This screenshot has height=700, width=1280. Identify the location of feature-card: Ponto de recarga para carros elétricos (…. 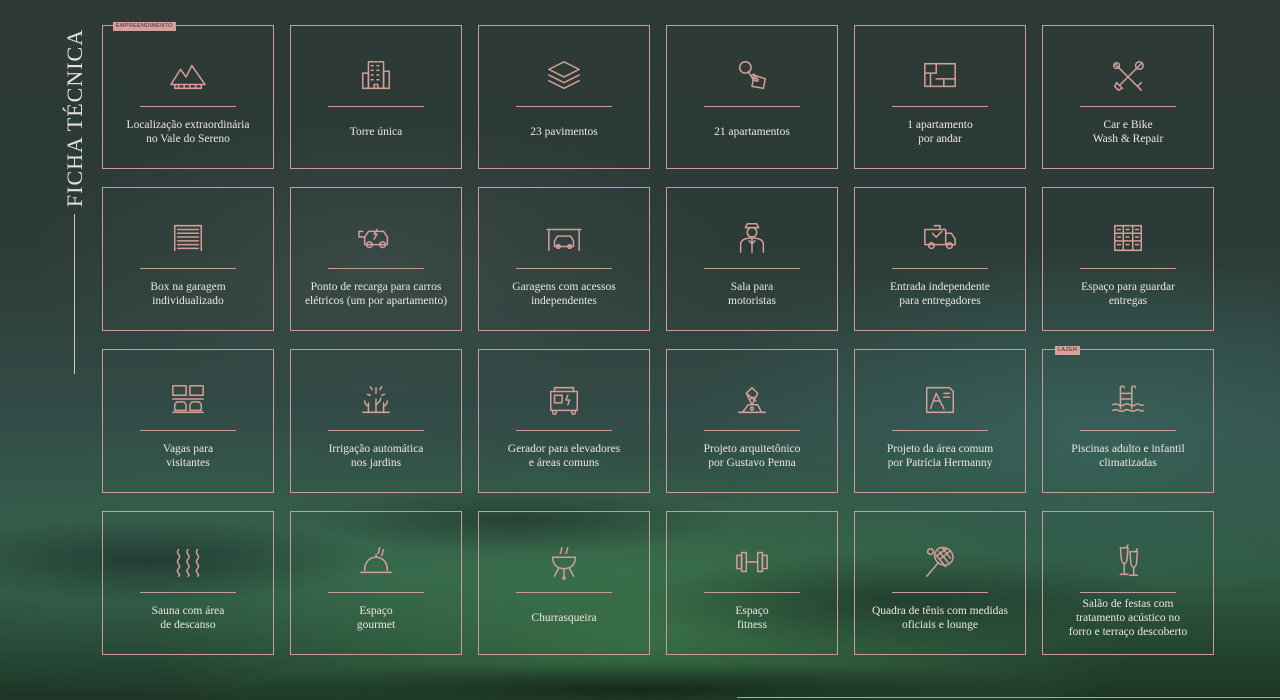
(376, 259).